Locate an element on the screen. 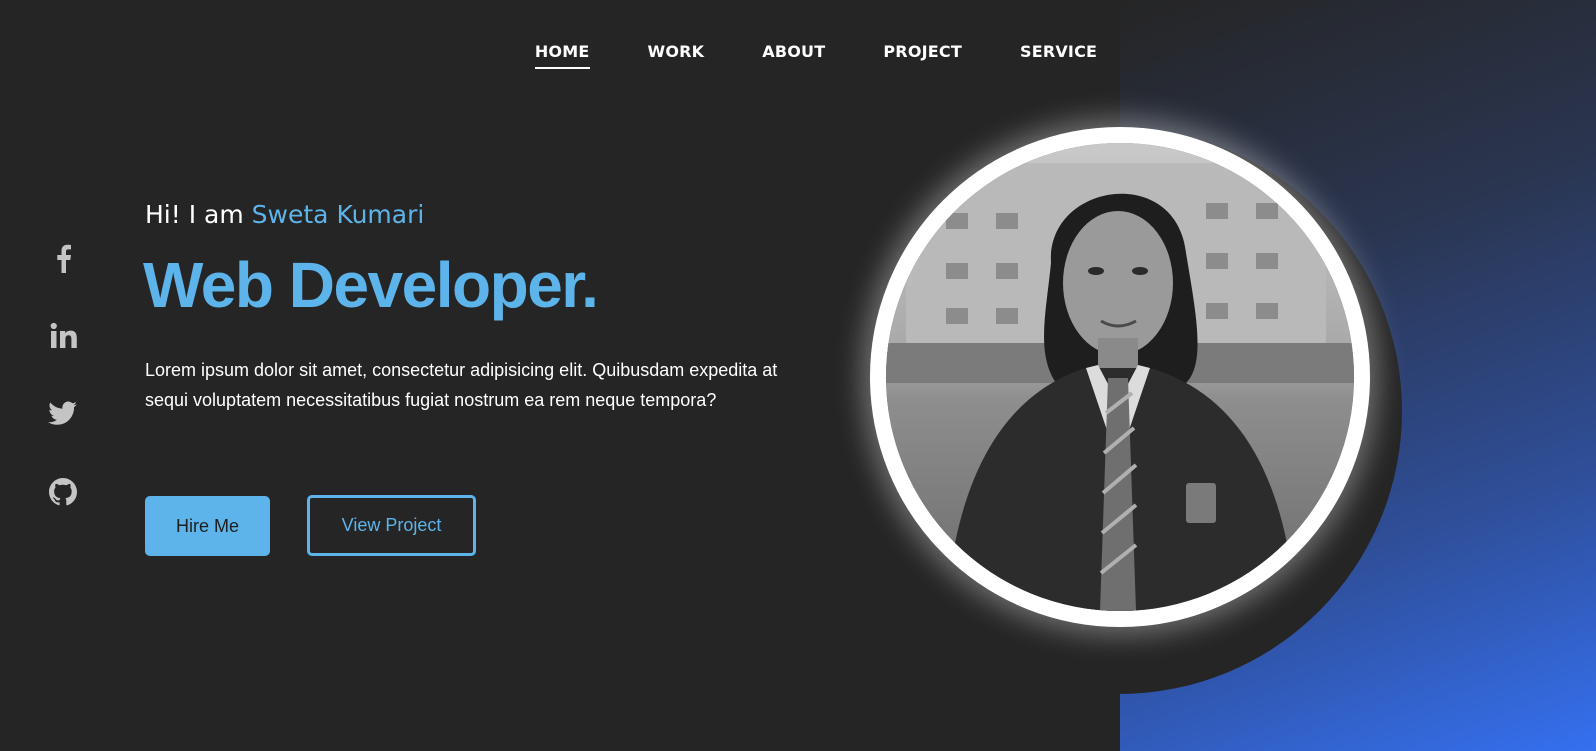  nav-work: WORK is located at coordinates (676, 55).